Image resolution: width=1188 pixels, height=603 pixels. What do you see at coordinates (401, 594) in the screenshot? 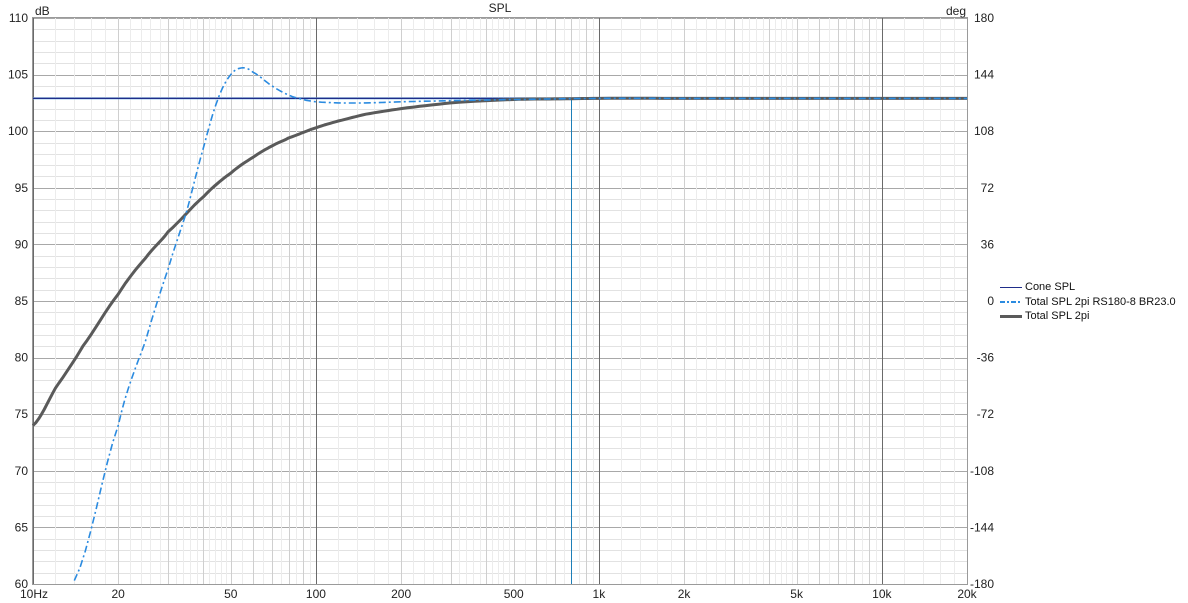
I see `x-tick-label: 200` at bounding box center [401, 594].